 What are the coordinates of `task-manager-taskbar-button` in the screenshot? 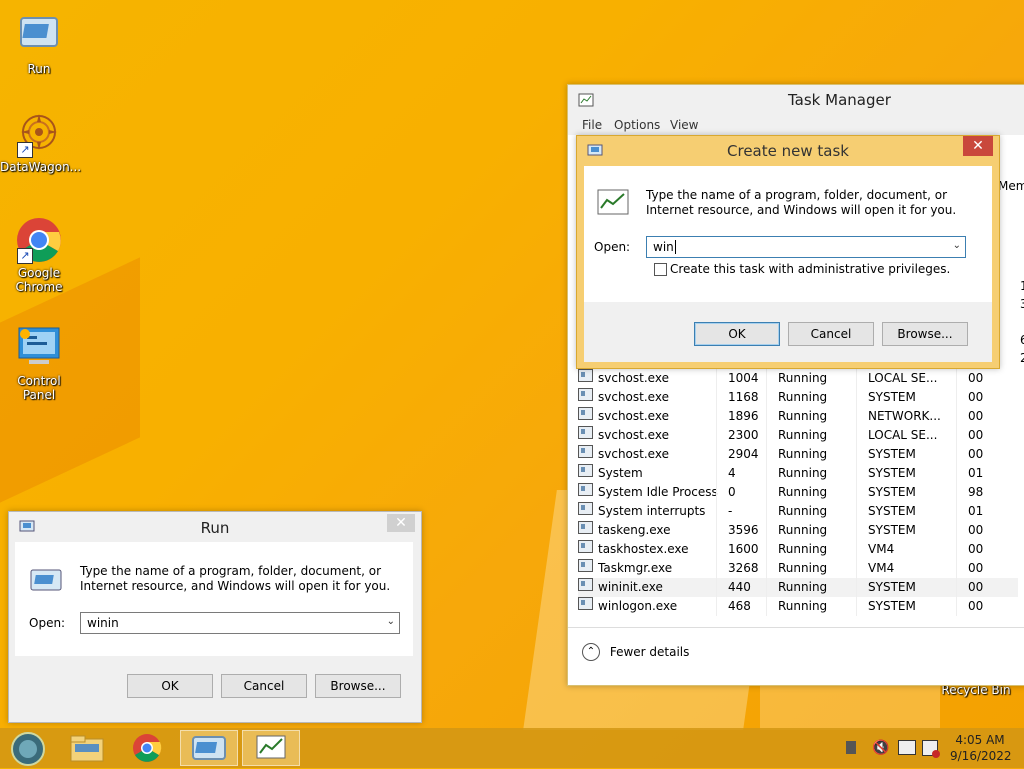 It's located at (271, 748).